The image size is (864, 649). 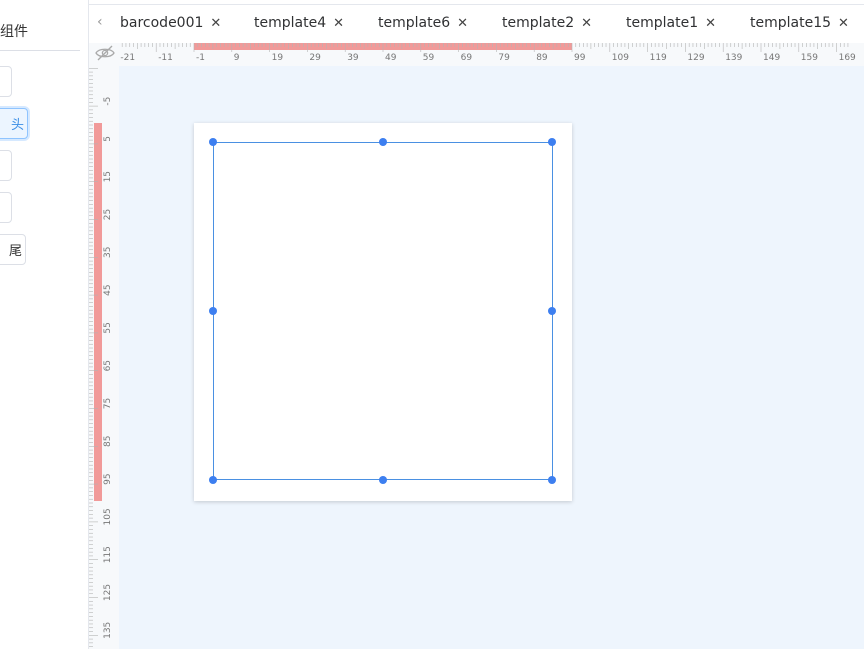 I want to click on tab-template1: template1 ✕, so click(x=671, y=23).